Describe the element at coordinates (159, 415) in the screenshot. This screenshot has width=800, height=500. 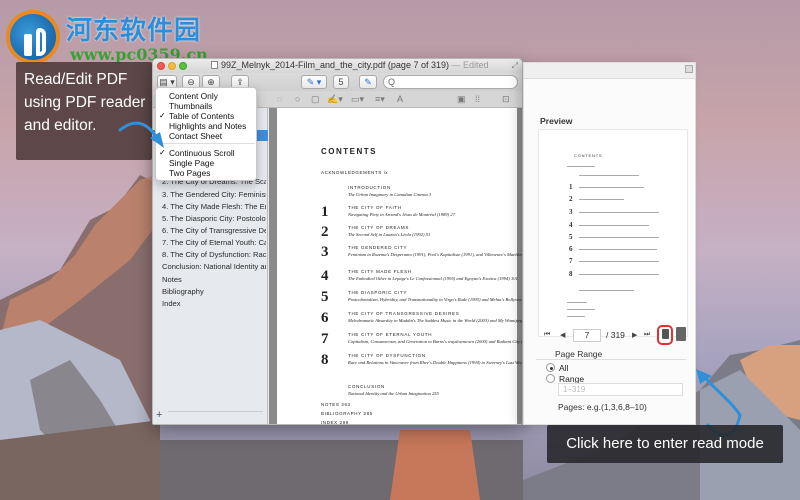
I see `add-bookmark-button: +` at that location.